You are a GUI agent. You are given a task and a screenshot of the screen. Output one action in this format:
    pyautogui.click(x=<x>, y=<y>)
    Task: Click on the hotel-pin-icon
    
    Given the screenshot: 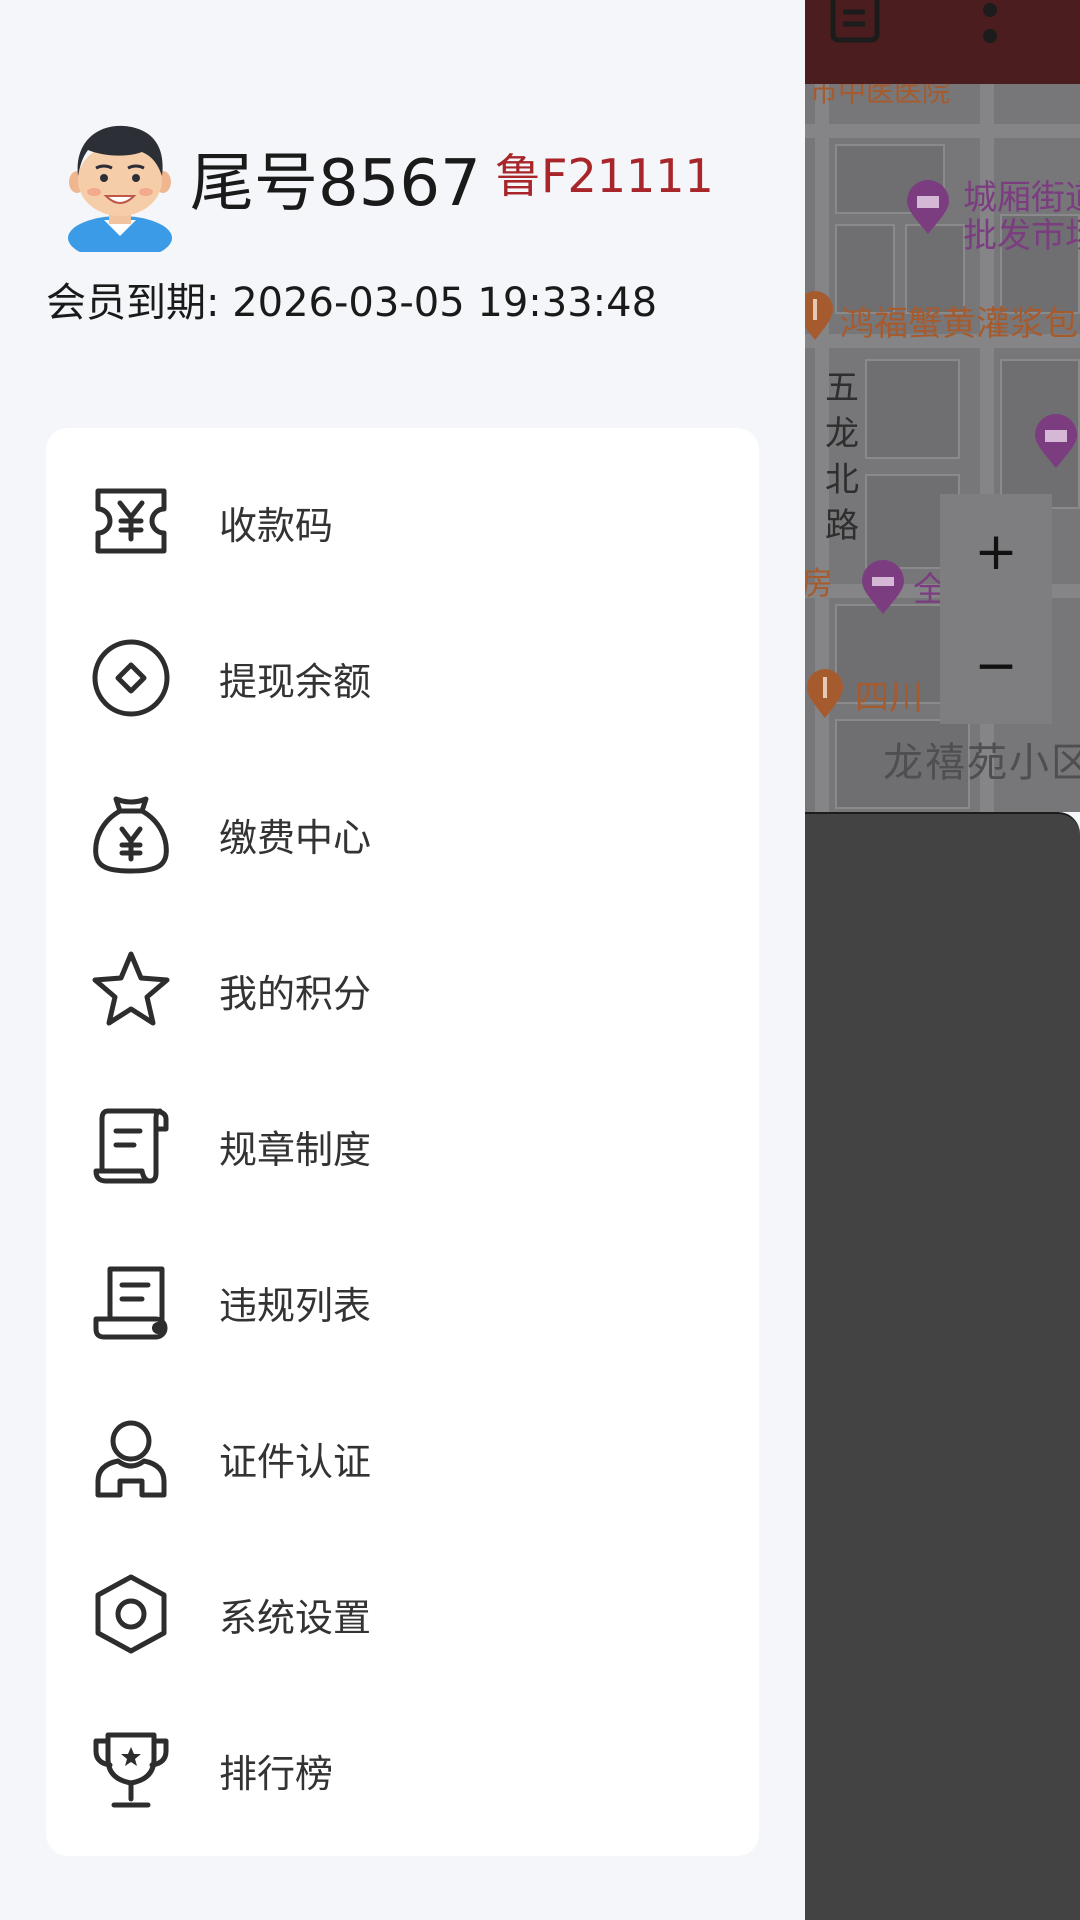 What is the action you would take?
    pyautogui.click(x=883, y=588)
    